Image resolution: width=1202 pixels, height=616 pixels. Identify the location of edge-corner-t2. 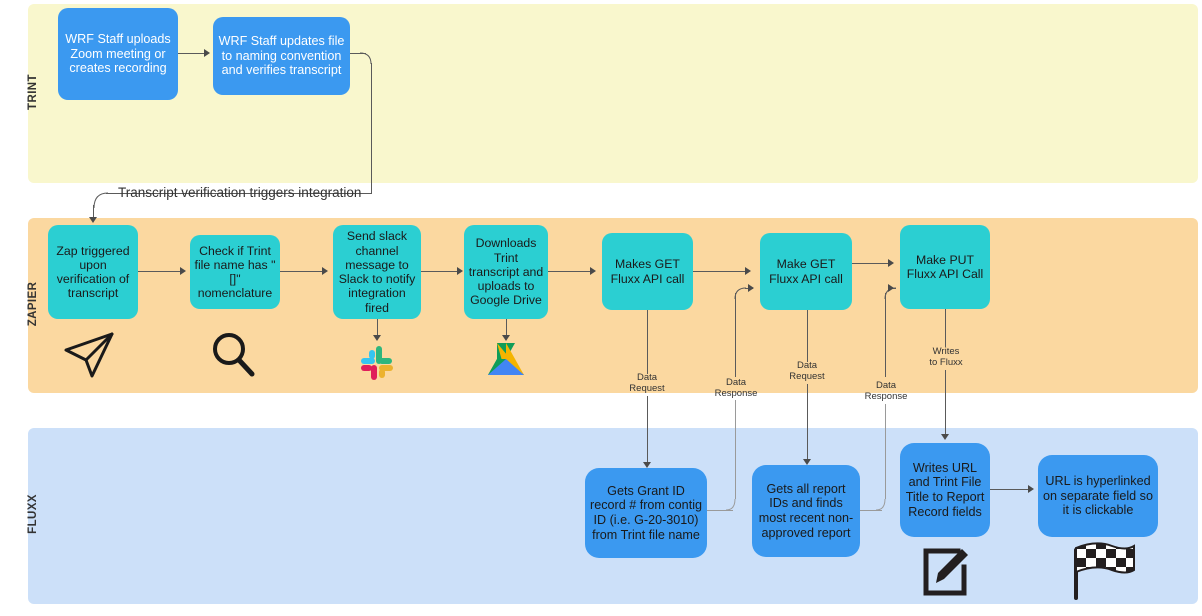
(366, 58).